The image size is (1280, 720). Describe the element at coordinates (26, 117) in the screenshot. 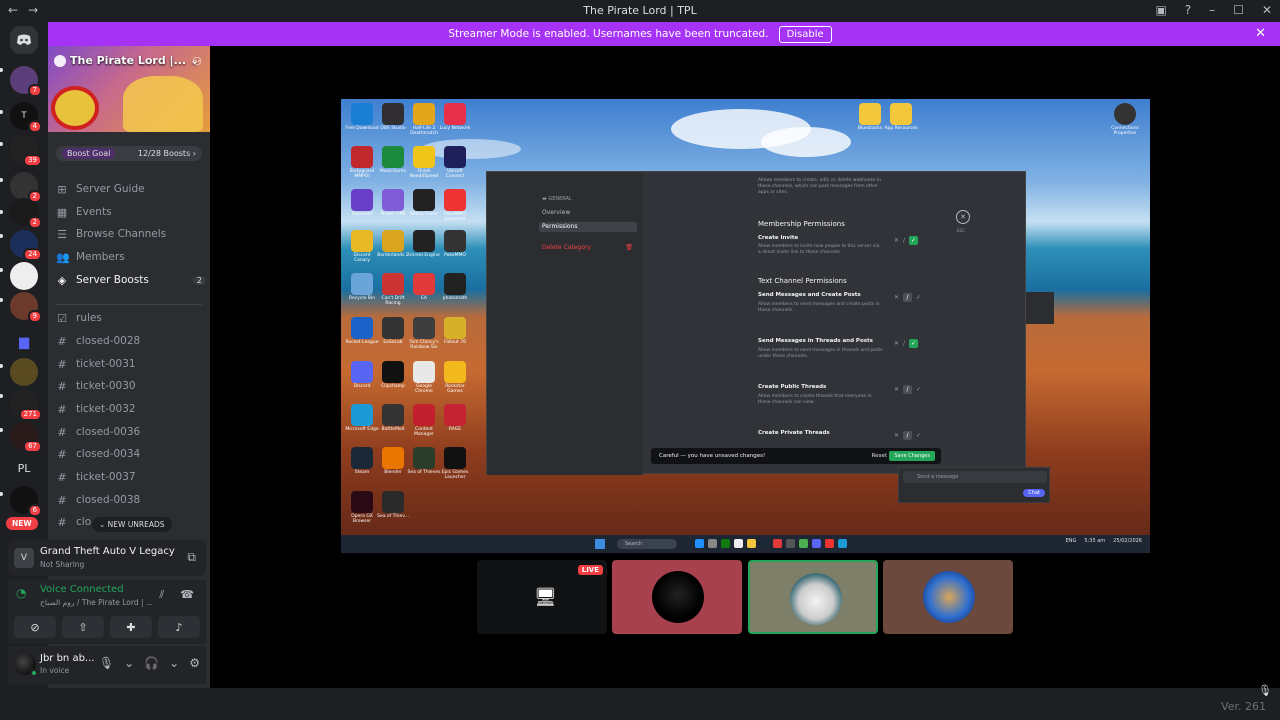

I see `guild-icon: T4` at that location.